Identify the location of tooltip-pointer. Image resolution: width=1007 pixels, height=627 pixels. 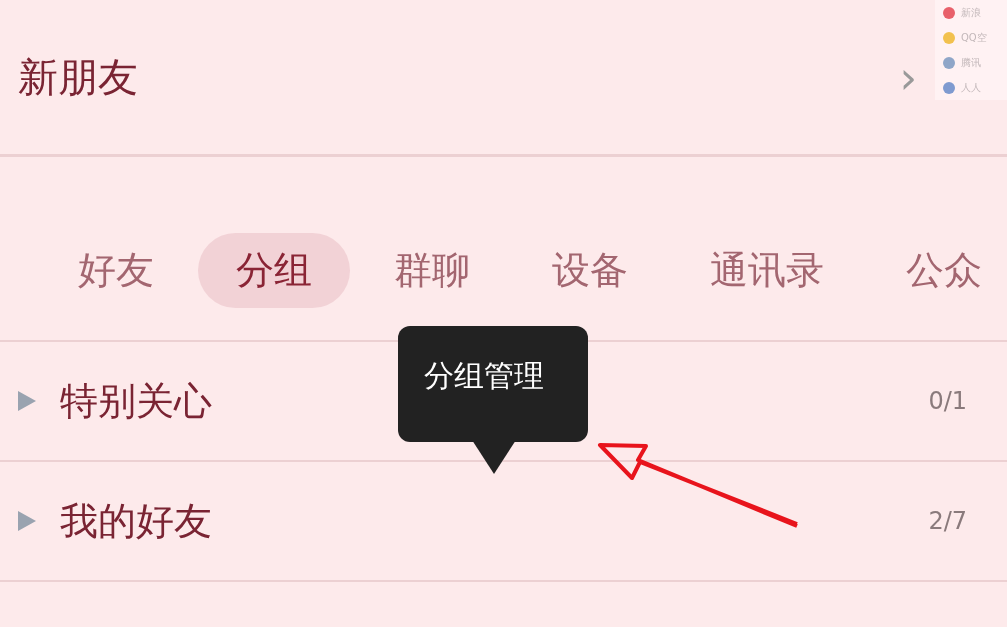
(494, 457).